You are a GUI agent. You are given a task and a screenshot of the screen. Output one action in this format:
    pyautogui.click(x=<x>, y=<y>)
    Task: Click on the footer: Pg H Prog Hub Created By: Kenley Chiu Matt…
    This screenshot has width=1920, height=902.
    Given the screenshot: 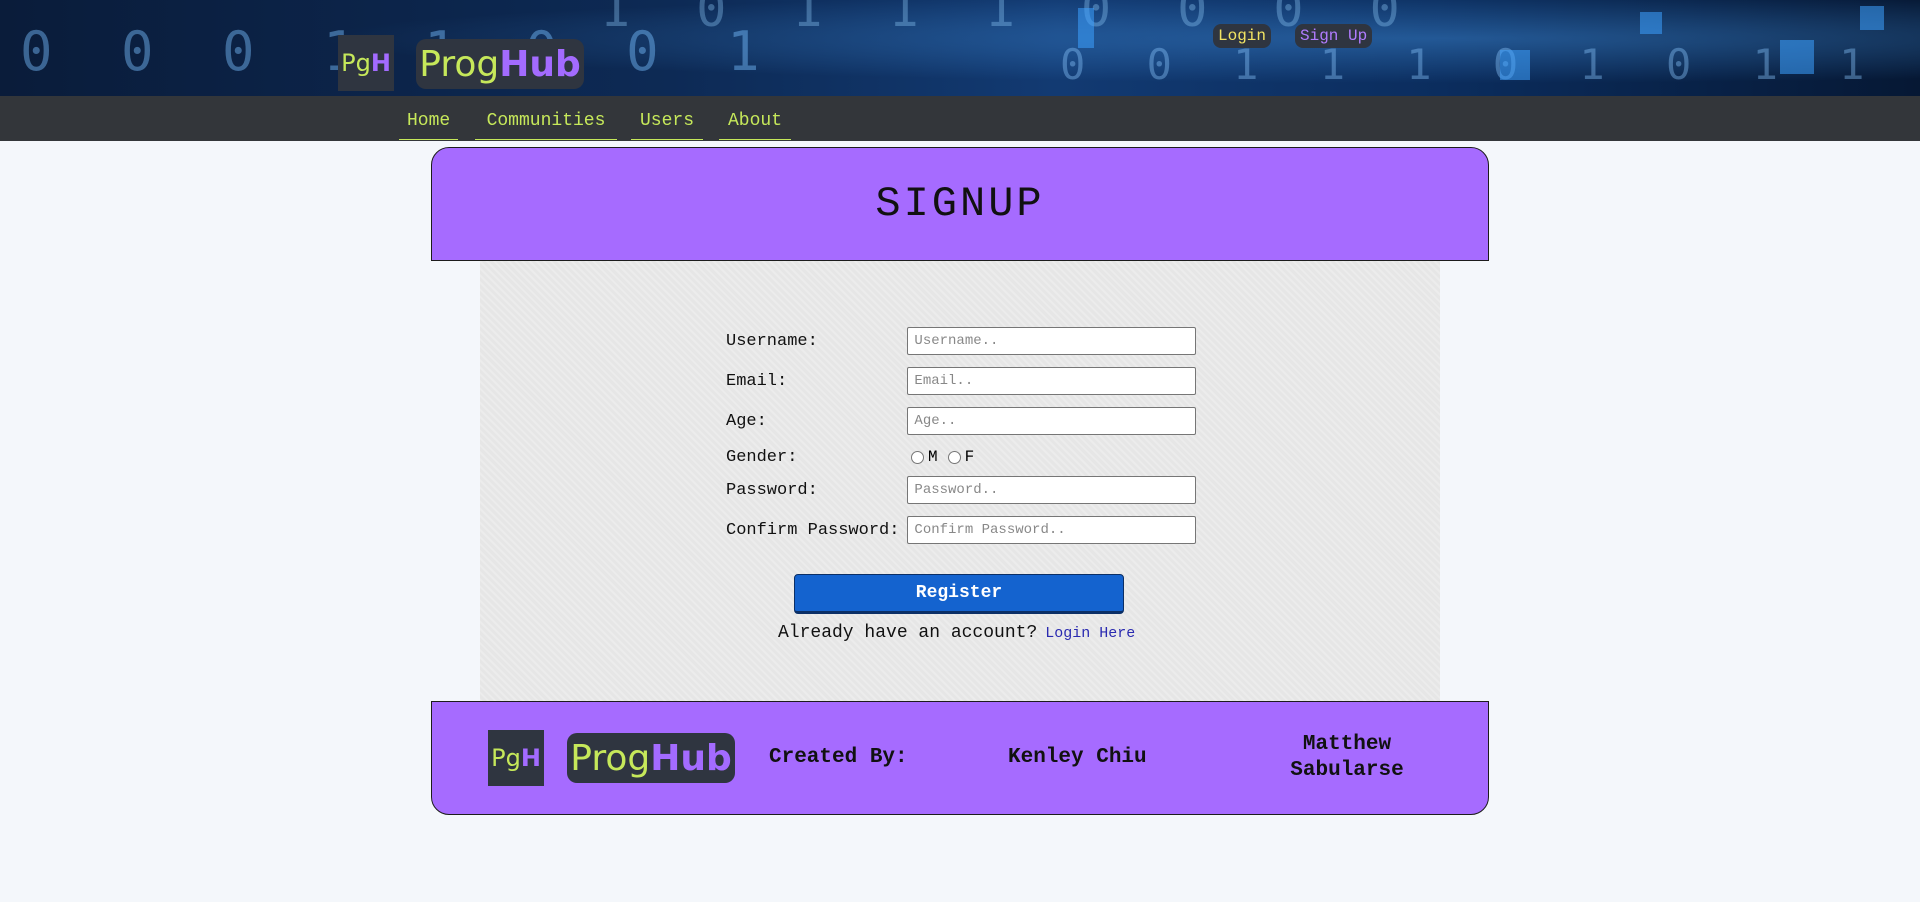 What is the action you would take?
    pyautogui.click(x=960, y=758)
    